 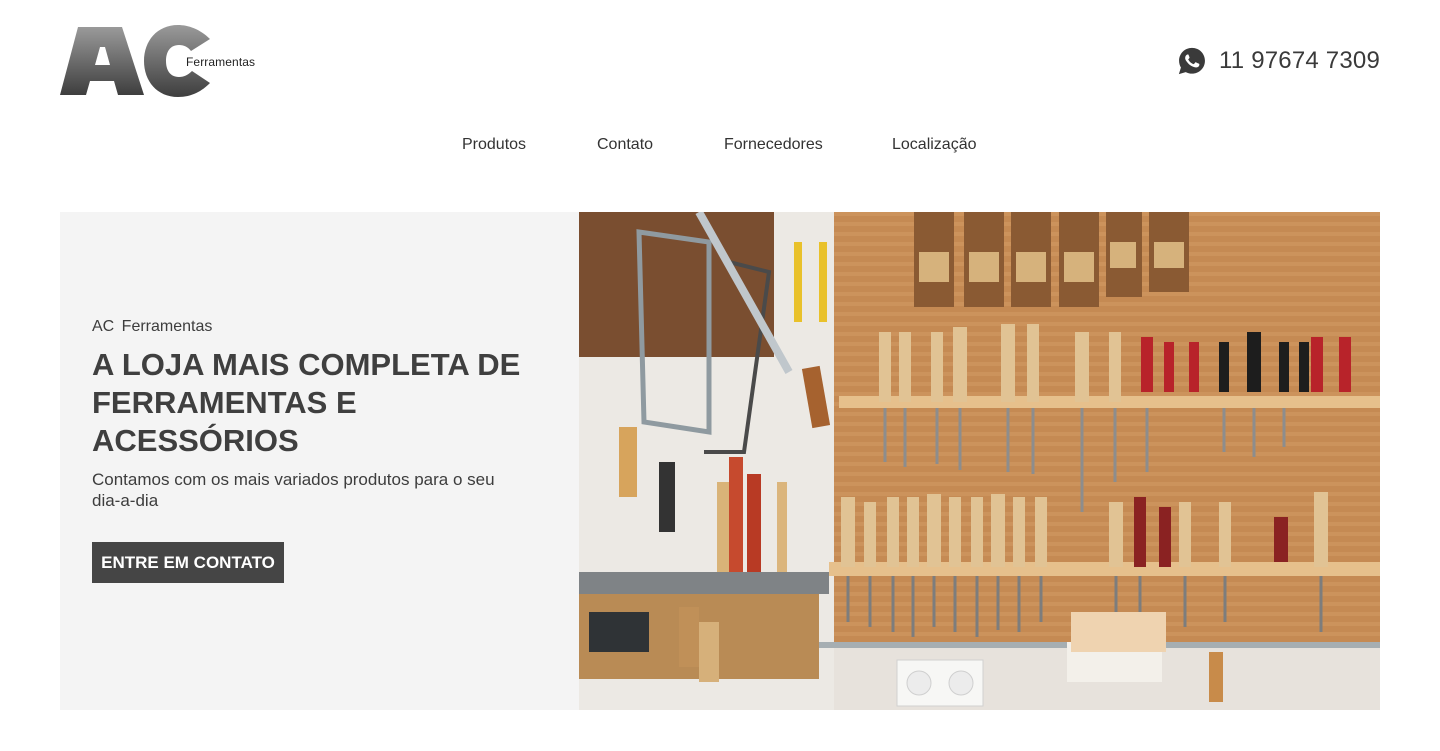 I want to click on phone-contact: 11 97674 7309, so click(x=1278, y=61).